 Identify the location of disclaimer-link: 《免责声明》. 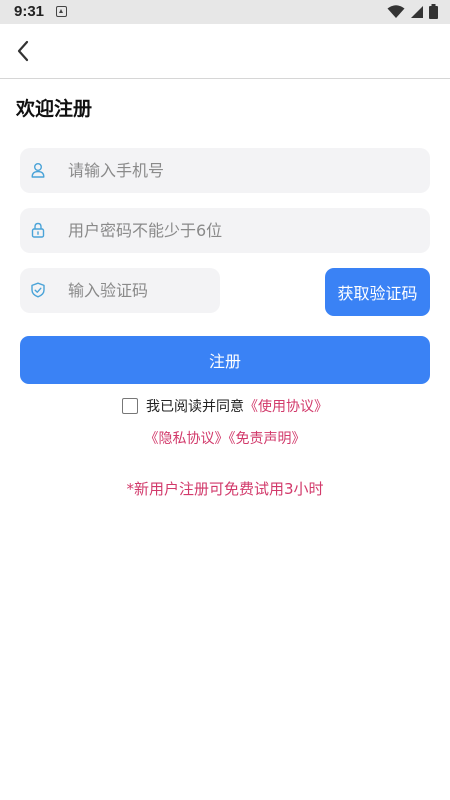
(267, 439).